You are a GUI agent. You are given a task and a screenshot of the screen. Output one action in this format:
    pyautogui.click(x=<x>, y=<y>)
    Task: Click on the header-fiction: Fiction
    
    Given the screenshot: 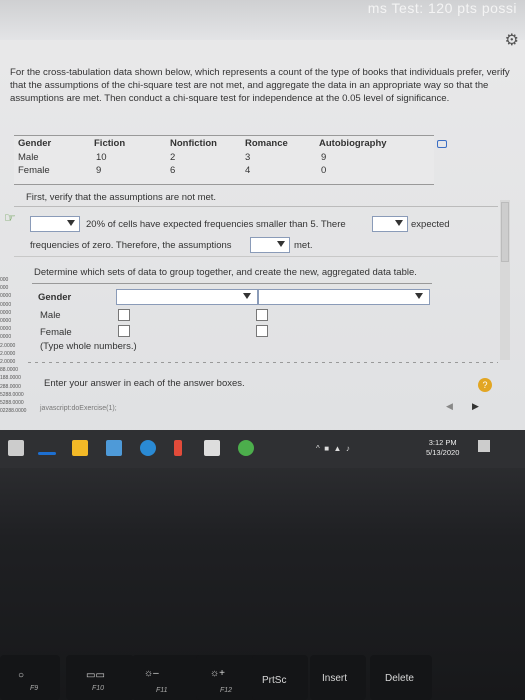 What is the action you would take?
    pyautogui.click(x=110, y=143)
    